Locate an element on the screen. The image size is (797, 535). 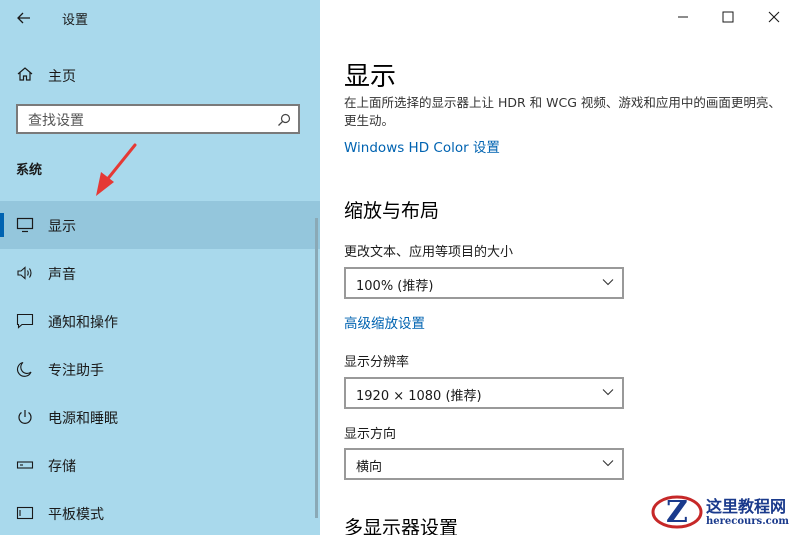
back-arrow-icon is located at coordinates (23, 18).